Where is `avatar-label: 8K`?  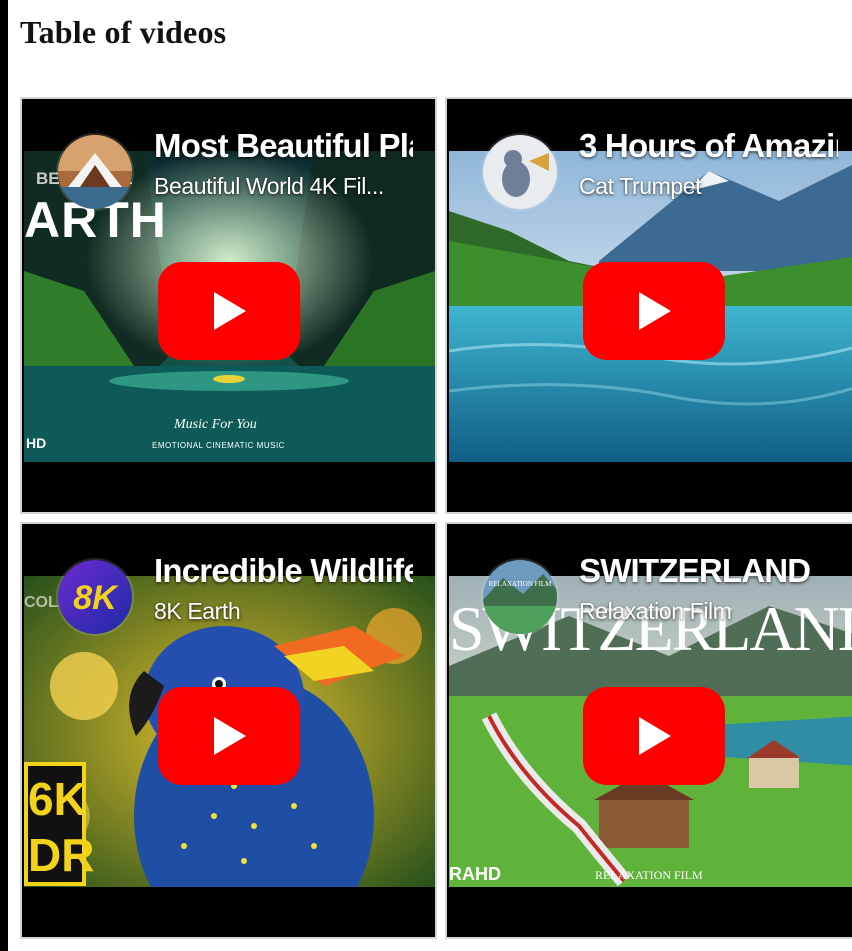
avatar-label: 8K is located at coordinates (96, 598).